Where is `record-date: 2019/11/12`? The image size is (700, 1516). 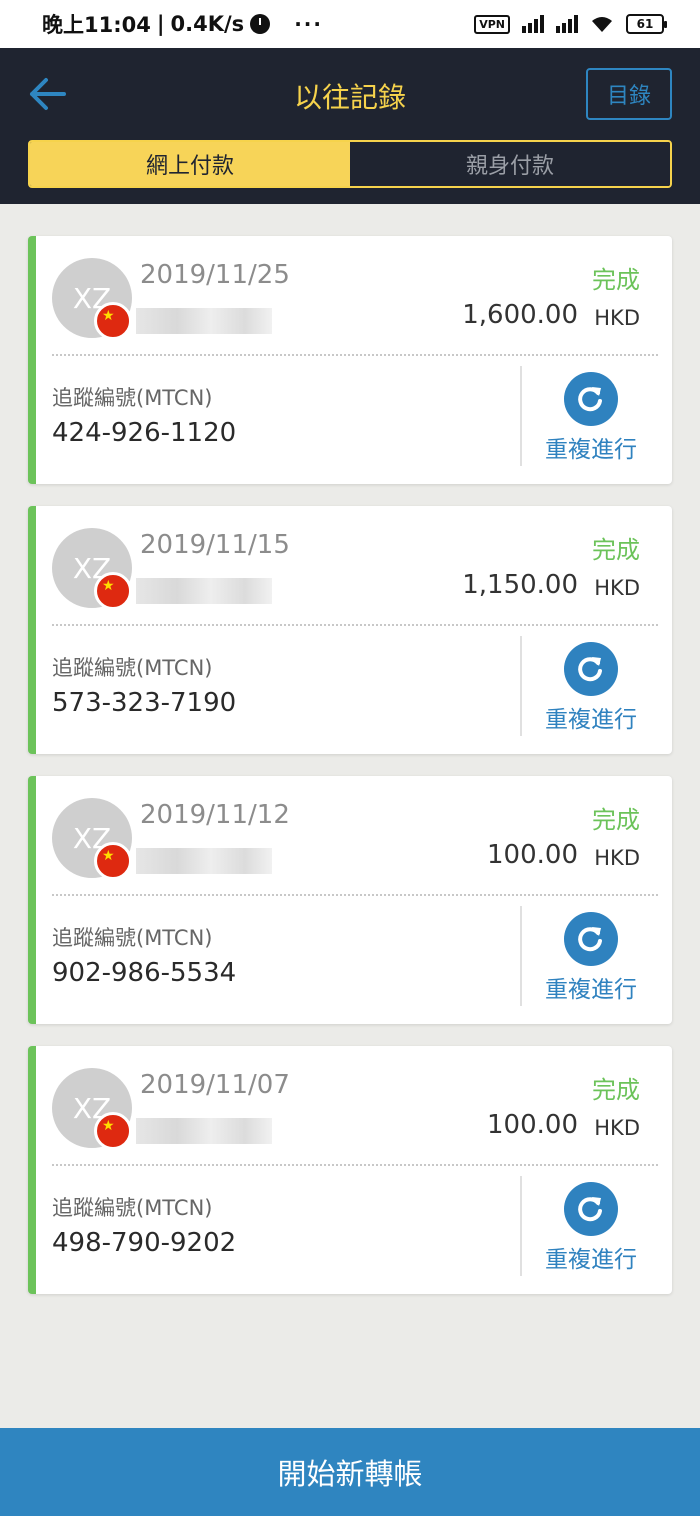
record-date: 2019/11/12 is located at coordinates (215, 815).